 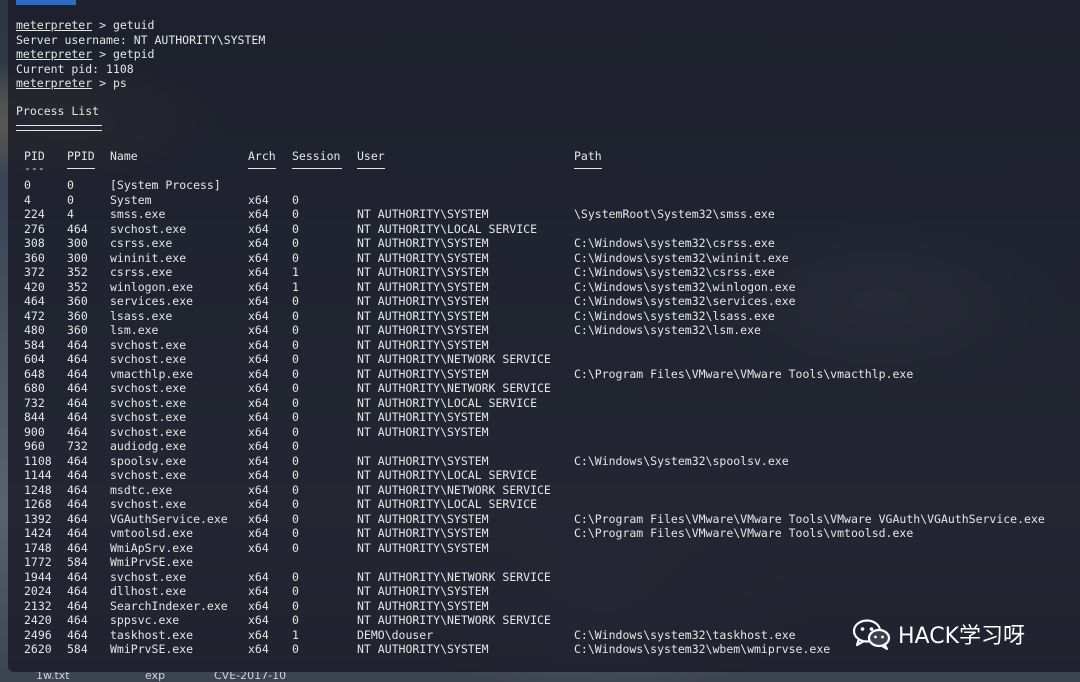 What do you see at coordinates (34, 168) in the screenshot?
I see `column-underline: ---` at bounding box center [34, 168].